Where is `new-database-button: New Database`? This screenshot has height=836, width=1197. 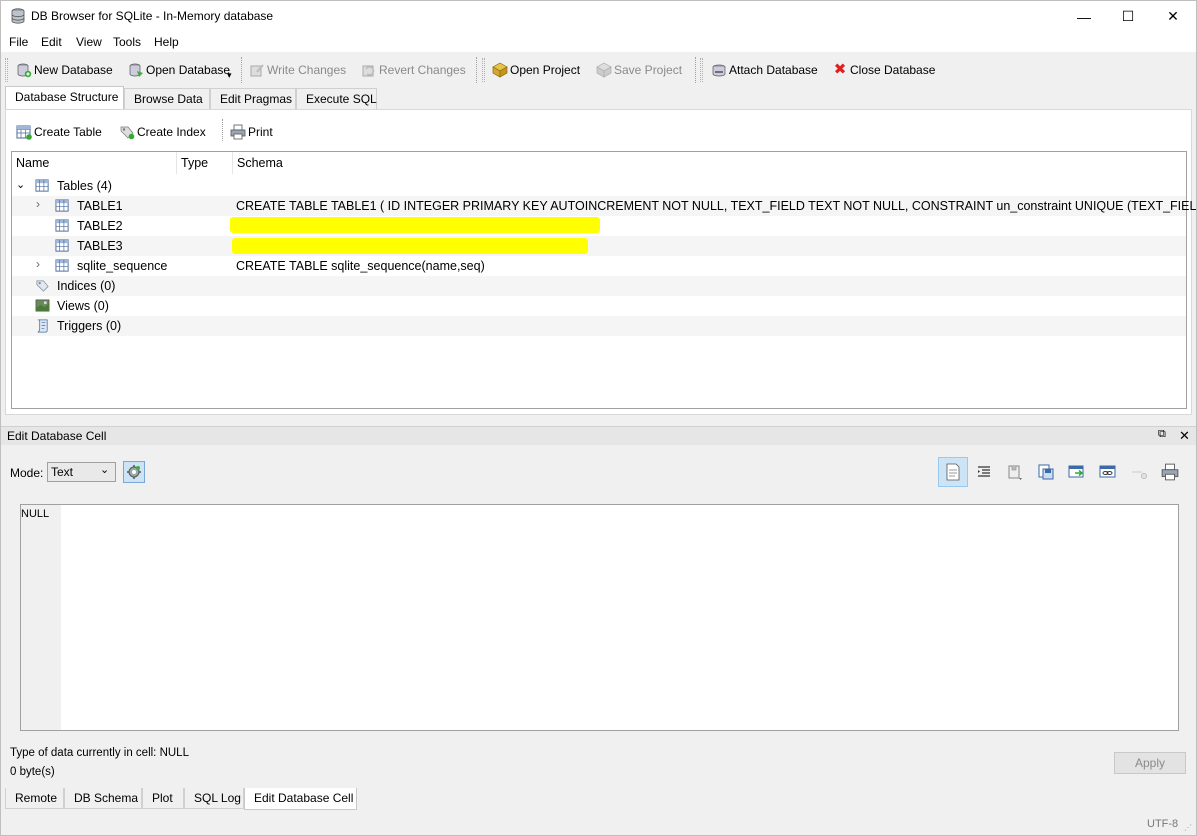
new-database-button: New Database is located at coordinates (64, 70).